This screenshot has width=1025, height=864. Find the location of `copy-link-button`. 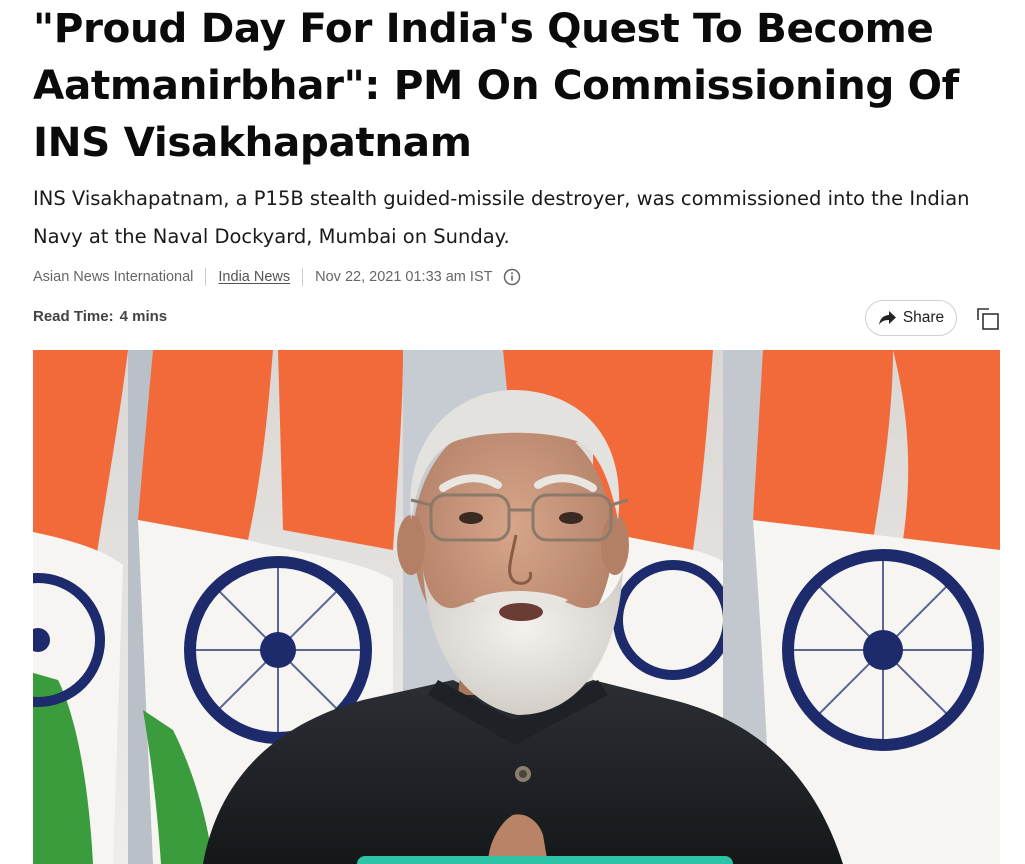

copy-link-button is located at coordinates (988, 319).